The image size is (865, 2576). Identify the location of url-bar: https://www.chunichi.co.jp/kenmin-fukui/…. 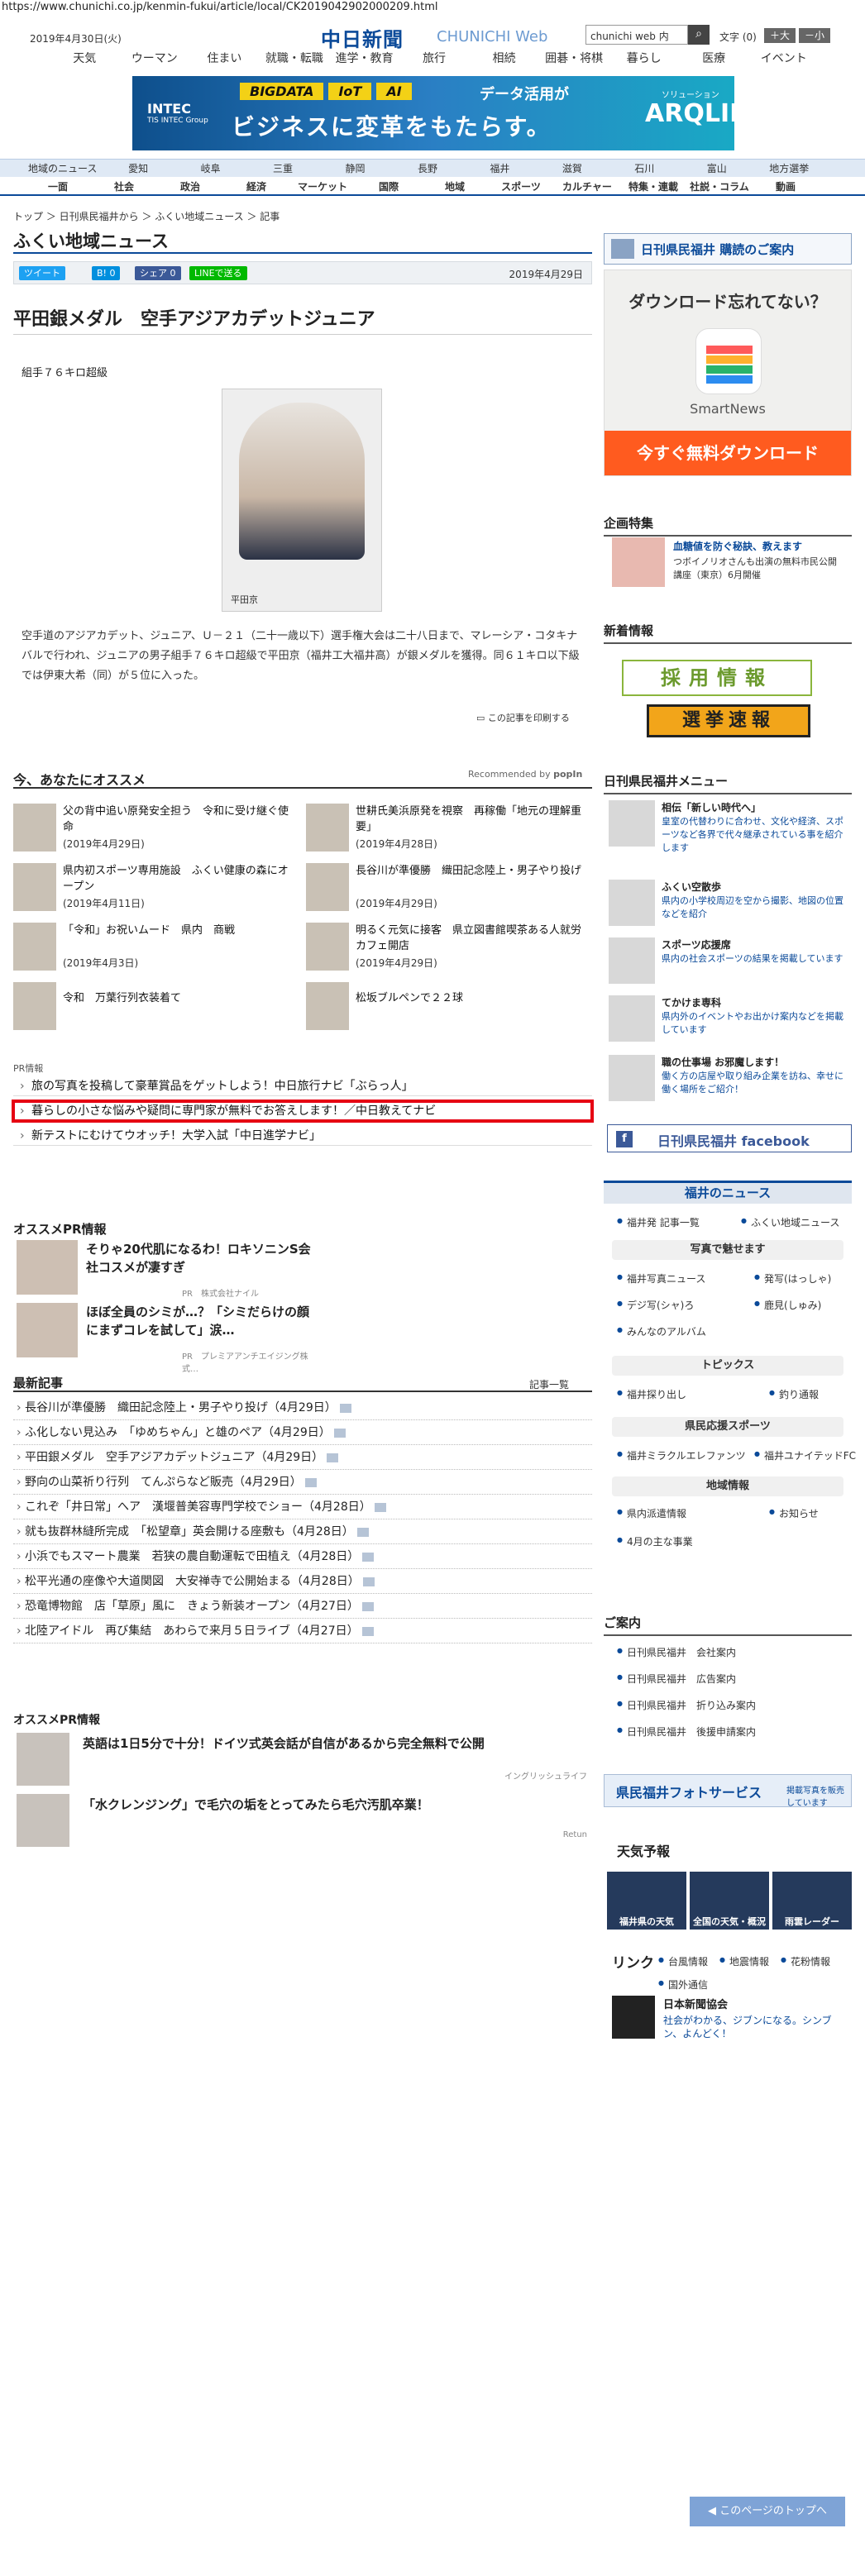
(218, 7).